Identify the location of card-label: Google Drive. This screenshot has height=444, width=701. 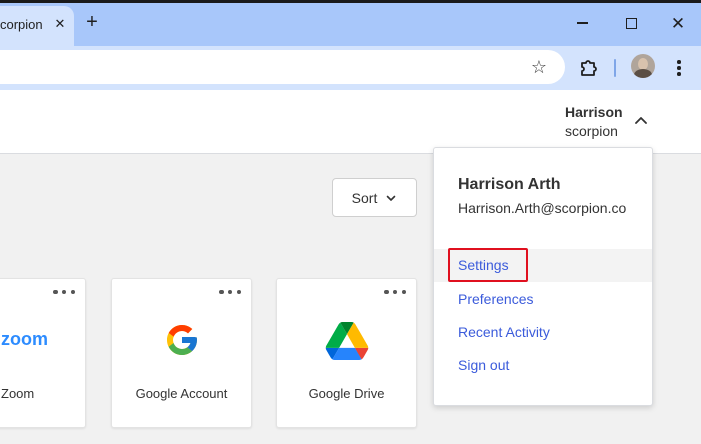
(346, 393).